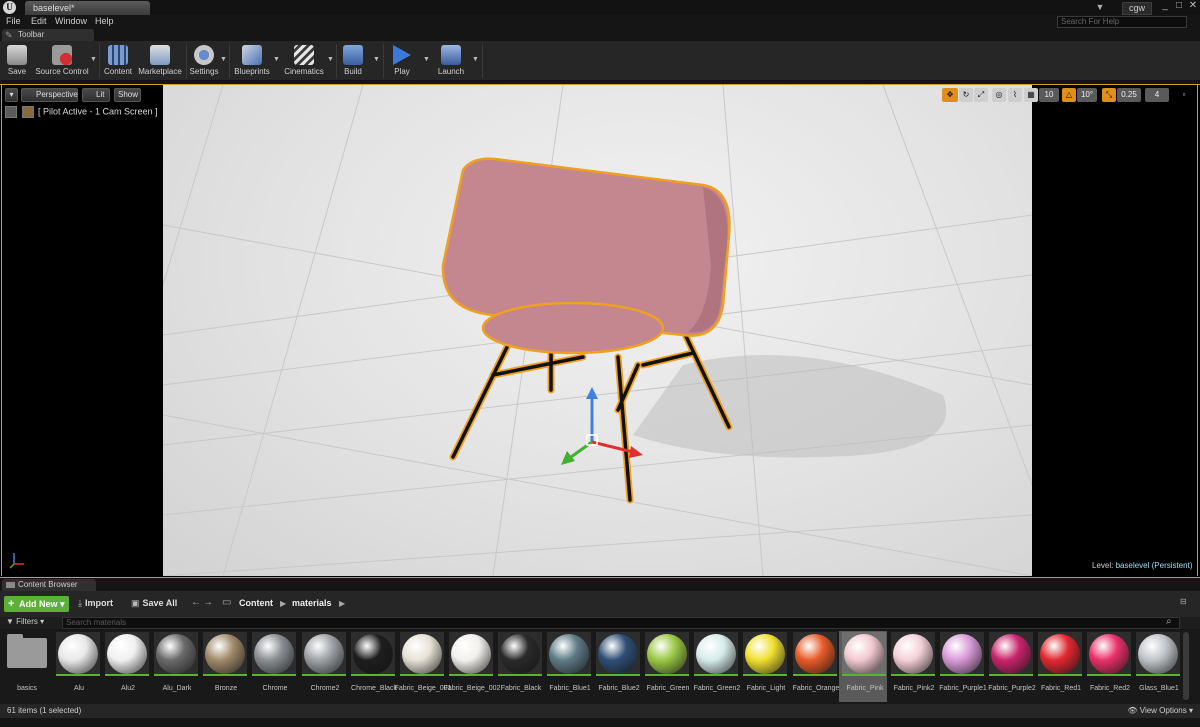 This screenshot has height=727, width=1200. Describe the element at coordinates (252, 61) in the screenshot. I see `blueprints-button: Blueprints` at that location.